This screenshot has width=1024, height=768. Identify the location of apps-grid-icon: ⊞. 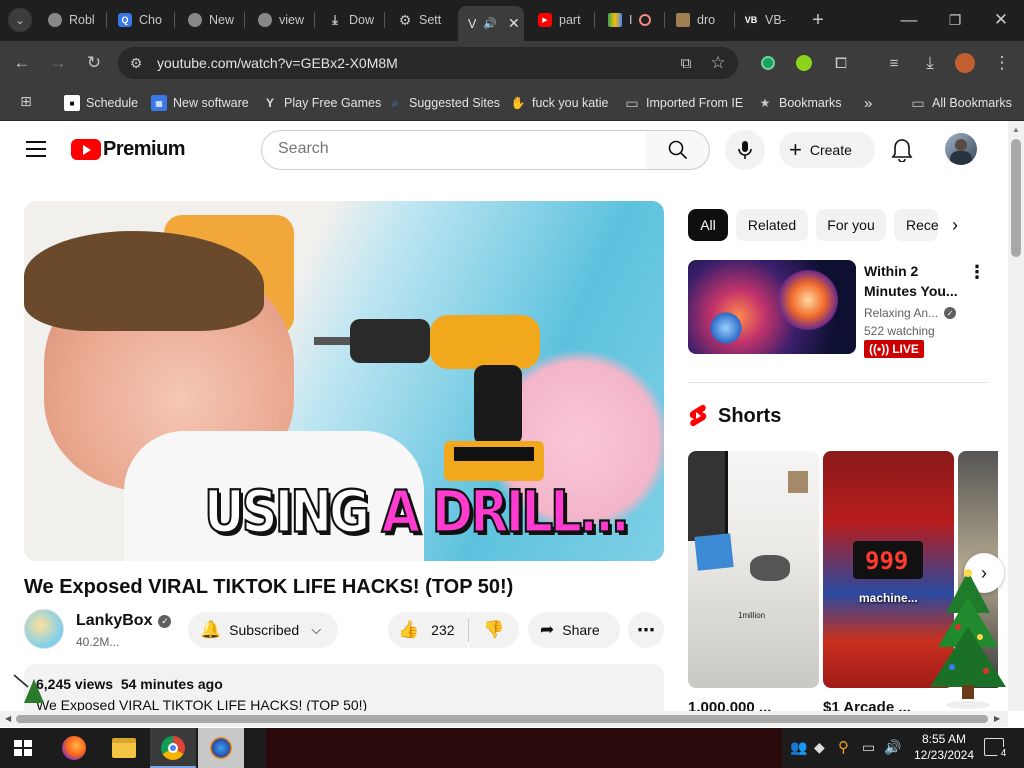
(26, 101).